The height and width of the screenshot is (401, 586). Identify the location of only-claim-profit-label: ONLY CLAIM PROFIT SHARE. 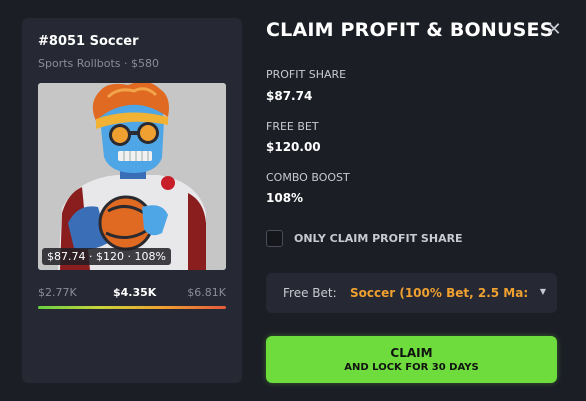
(378, 238).